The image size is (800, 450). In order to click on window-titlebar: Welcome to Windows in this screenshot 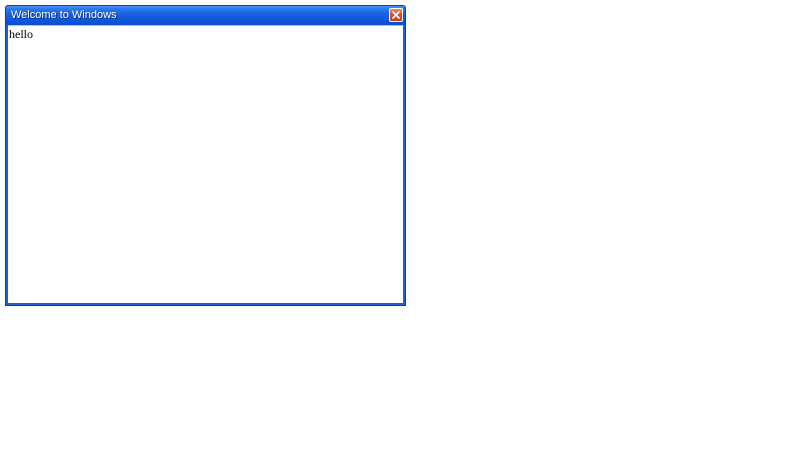, I will do `click(205, 15)`.